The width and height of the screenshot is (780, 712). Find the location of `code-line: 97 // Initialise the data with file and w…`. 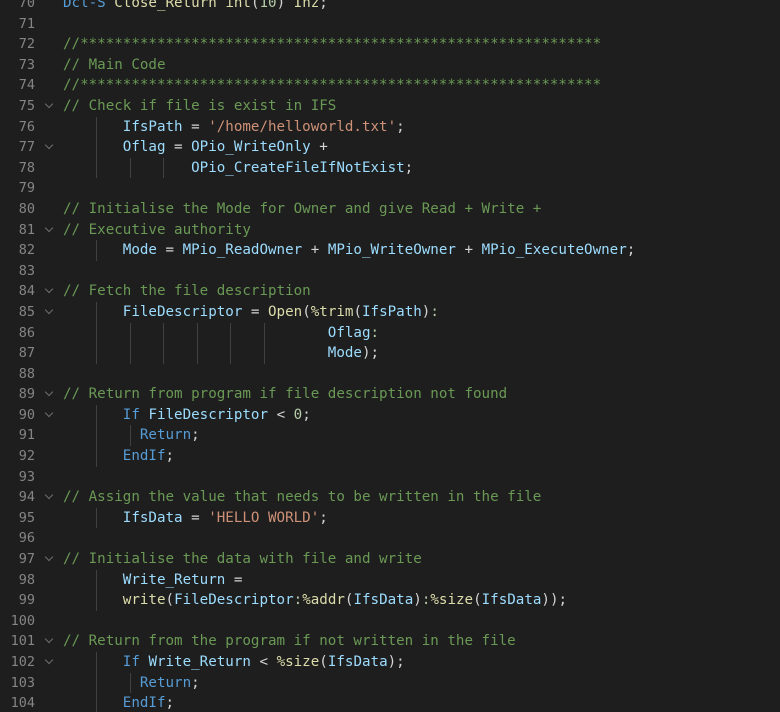

code-line: 97 // Initialise the data with file and w… is located at coordinates (390, 559).